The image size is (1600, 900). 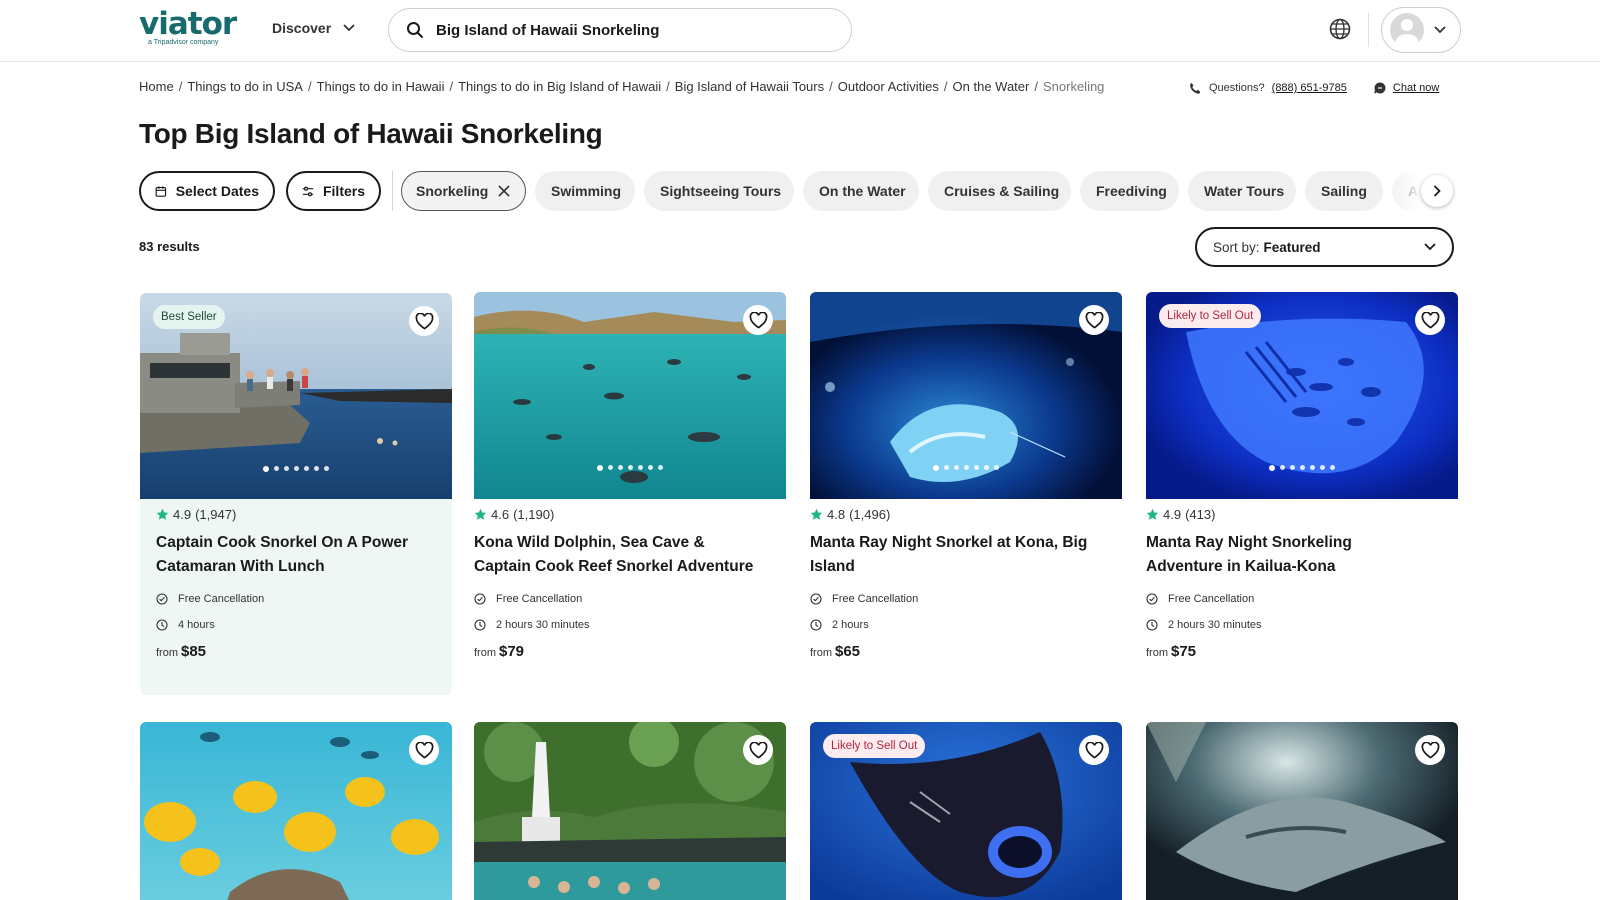 What do you see at coordinates (630, 395) in the screenshot?
I see `product-photo-dolphins` at bounding box center [630, 395].